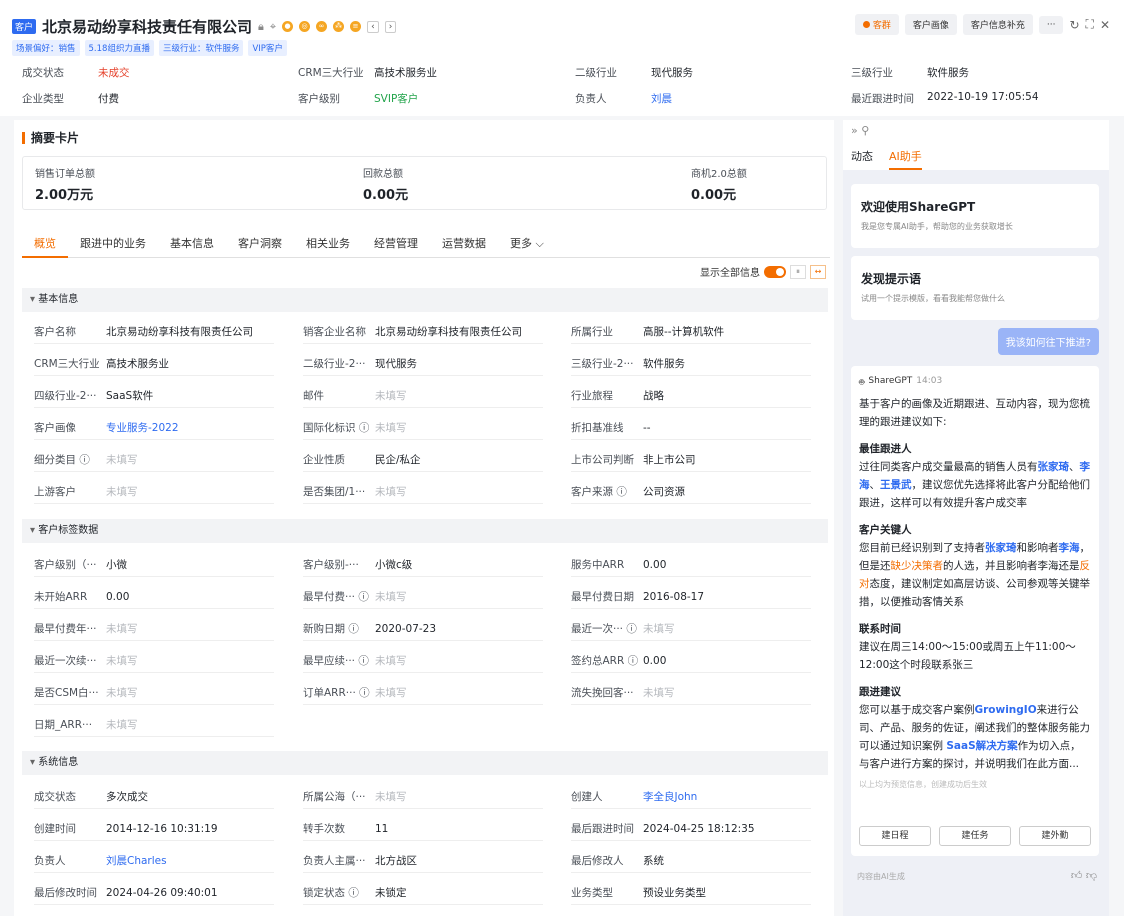 This screenshot has width=1124, height=916. Describe the element at coordinates (1074, 25) in the screenshot. I see `refresh-icon: ↻` at that location.